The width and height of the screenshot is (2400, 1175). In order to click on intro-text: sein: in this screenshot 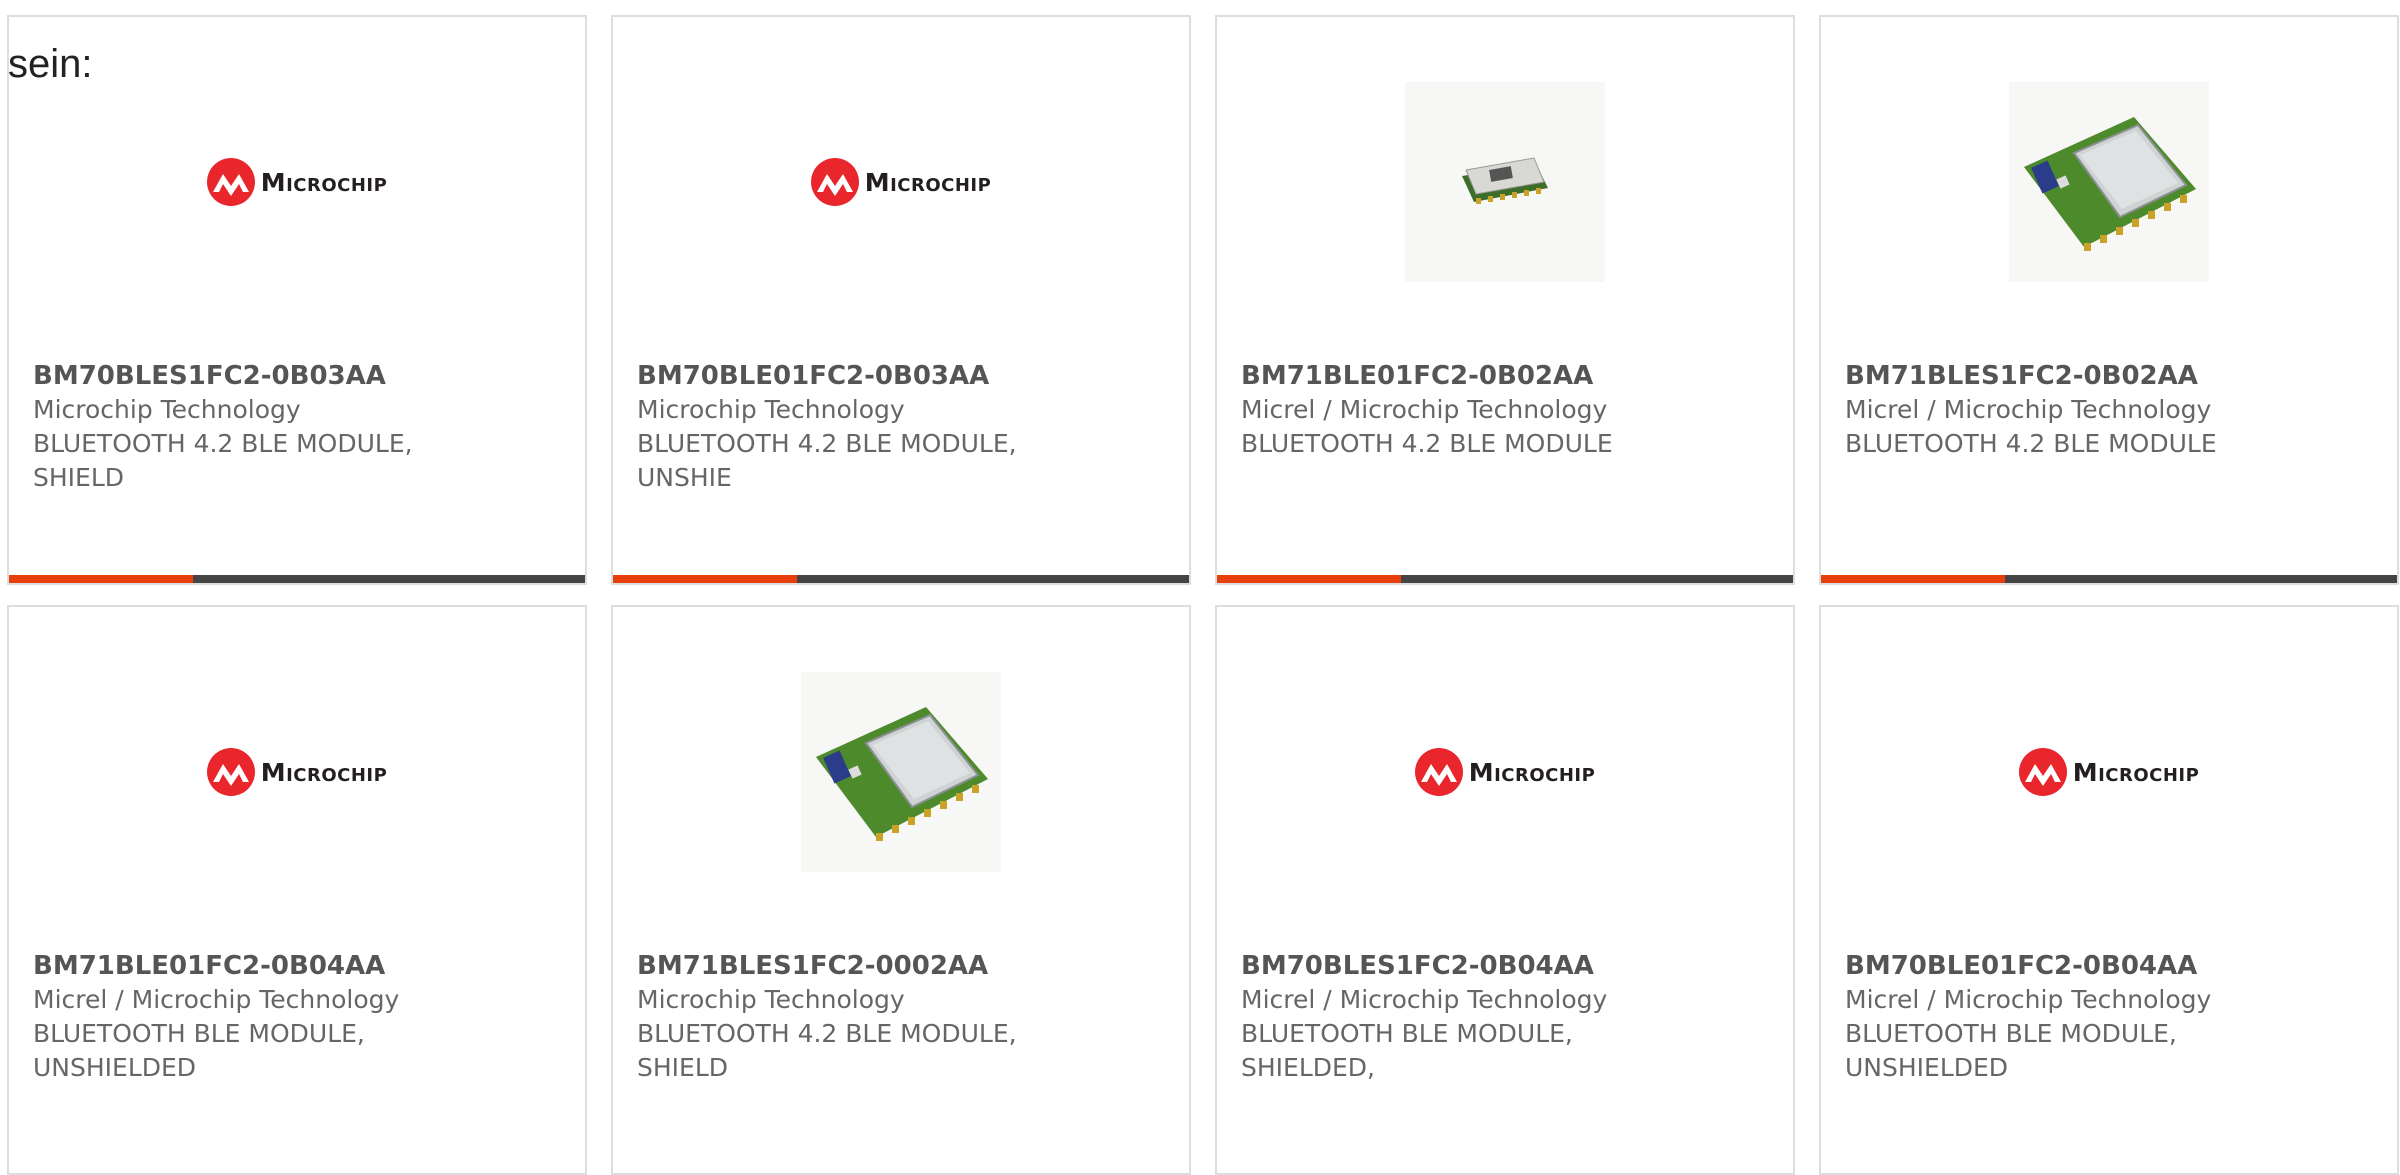, I will do `click(50, 64)`.